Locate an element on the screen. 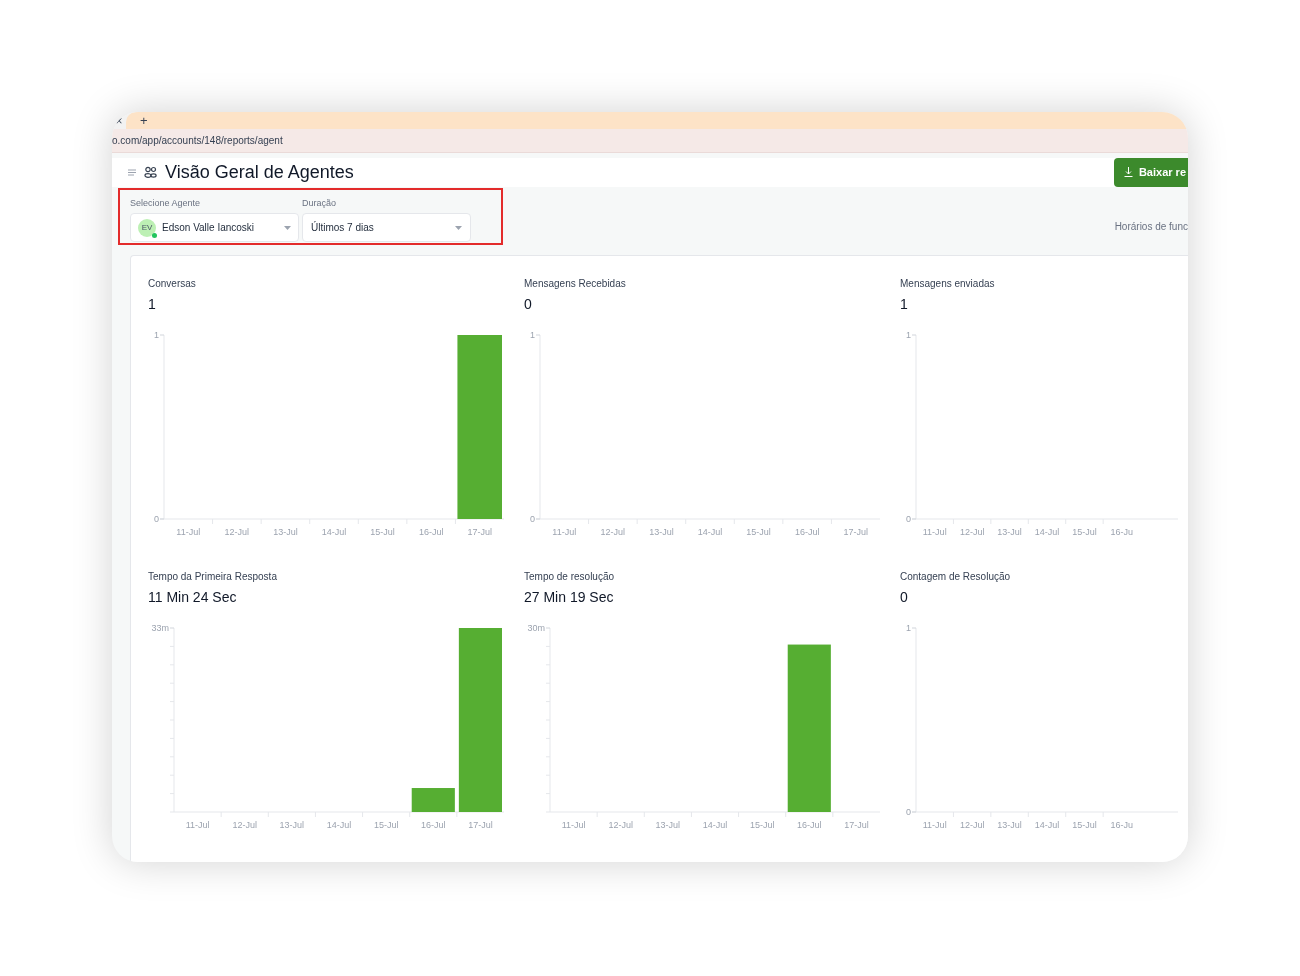  people-icon is located at coordinates (150, 172).